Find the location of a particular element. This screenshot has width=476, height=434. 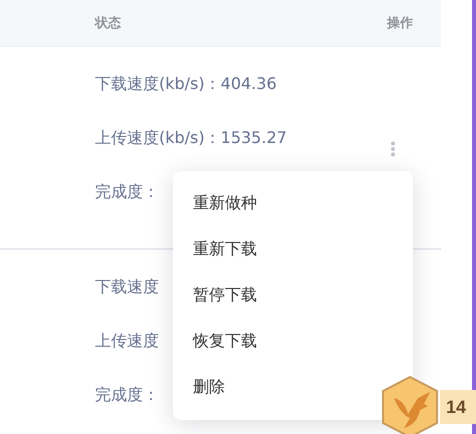

floating-badge: 14 is located at coordinates (458, 407).